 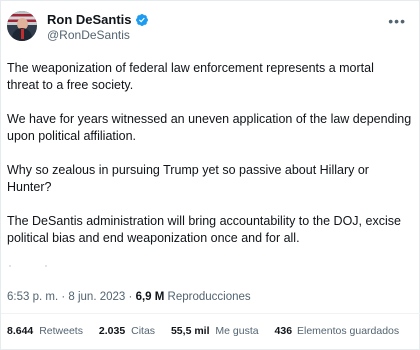 What do you see at coordinates (32, 297) in the screenshot?
I see `tweet-time: 6:53 p. m.` at bounding box center [32, 297].